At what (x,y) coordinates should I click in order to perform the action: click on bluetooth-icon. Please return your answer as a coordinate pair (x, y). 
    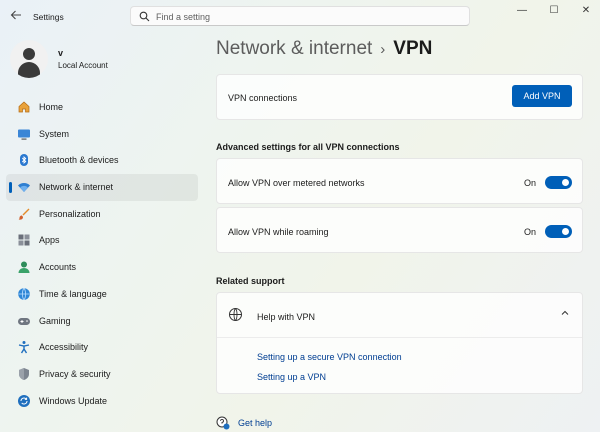
    Looking at the image, I should click on (24, 160).